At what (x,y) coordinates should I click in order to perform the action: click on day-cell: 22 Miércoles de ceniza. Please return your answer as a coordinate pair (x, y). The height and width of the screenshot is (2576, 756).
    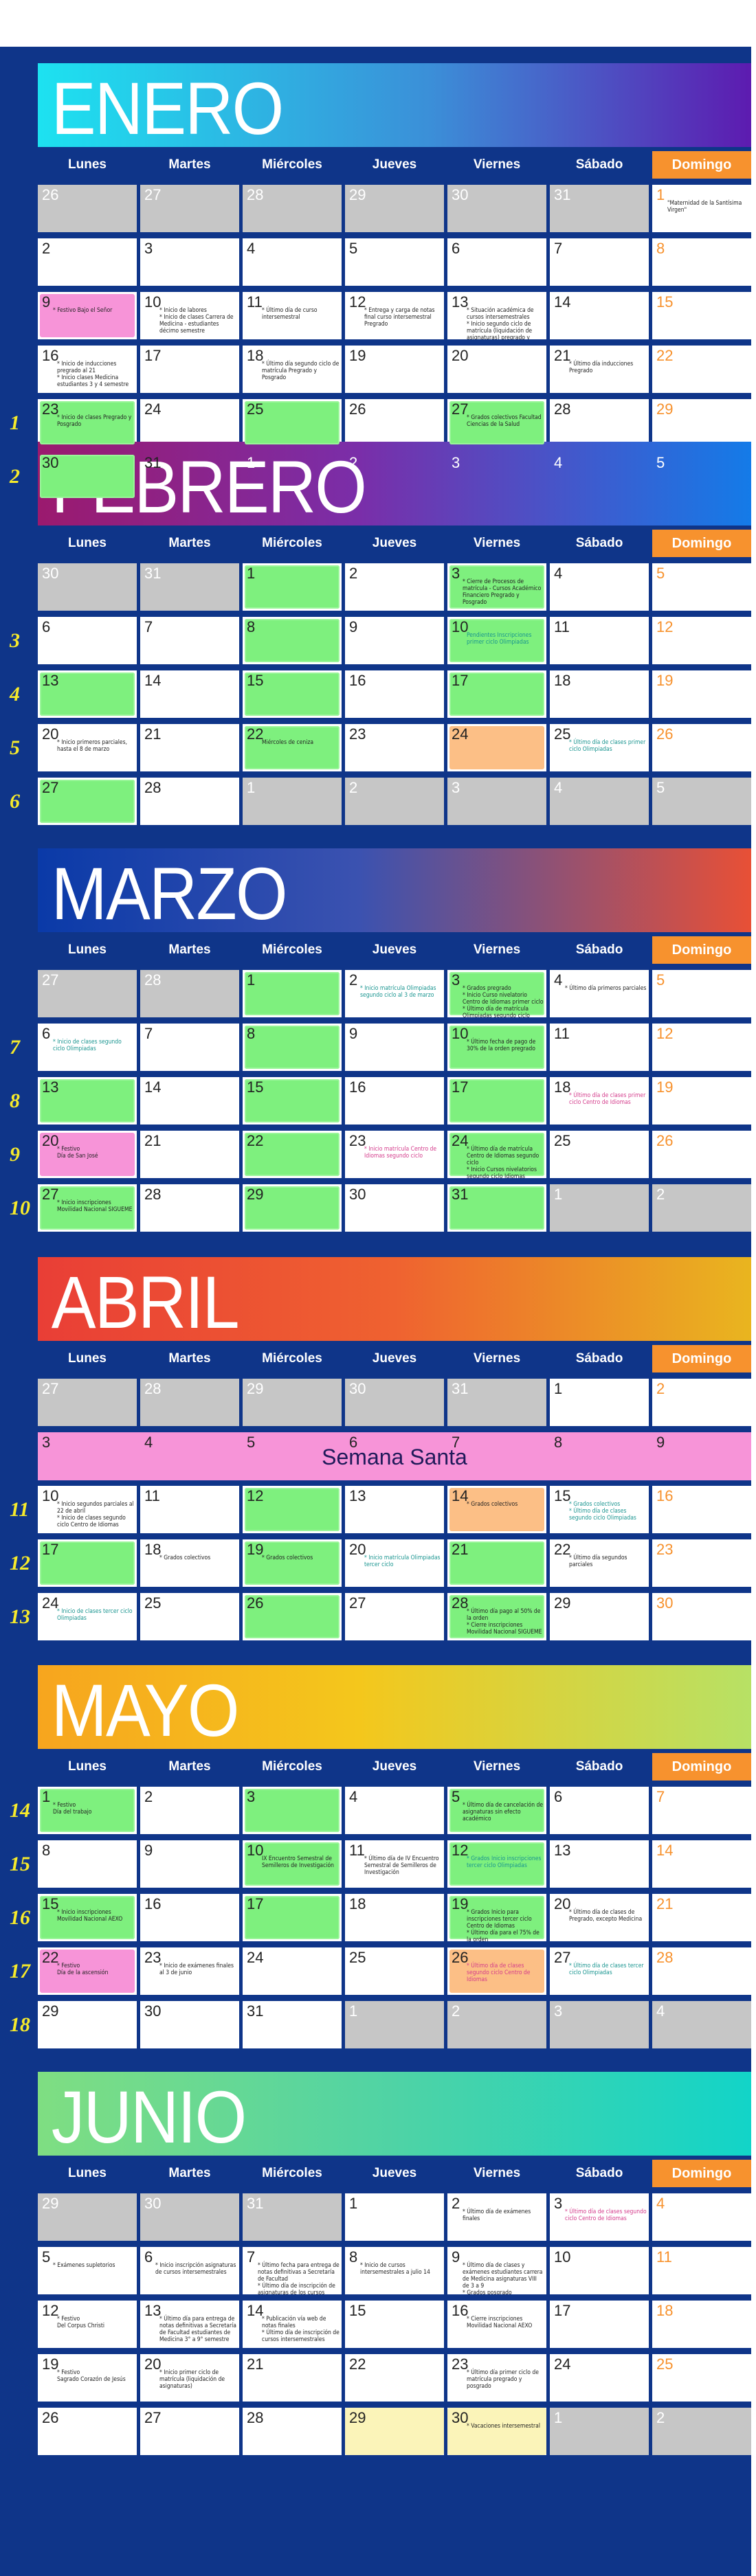
    Looking at the image, I should click on (292, 747).